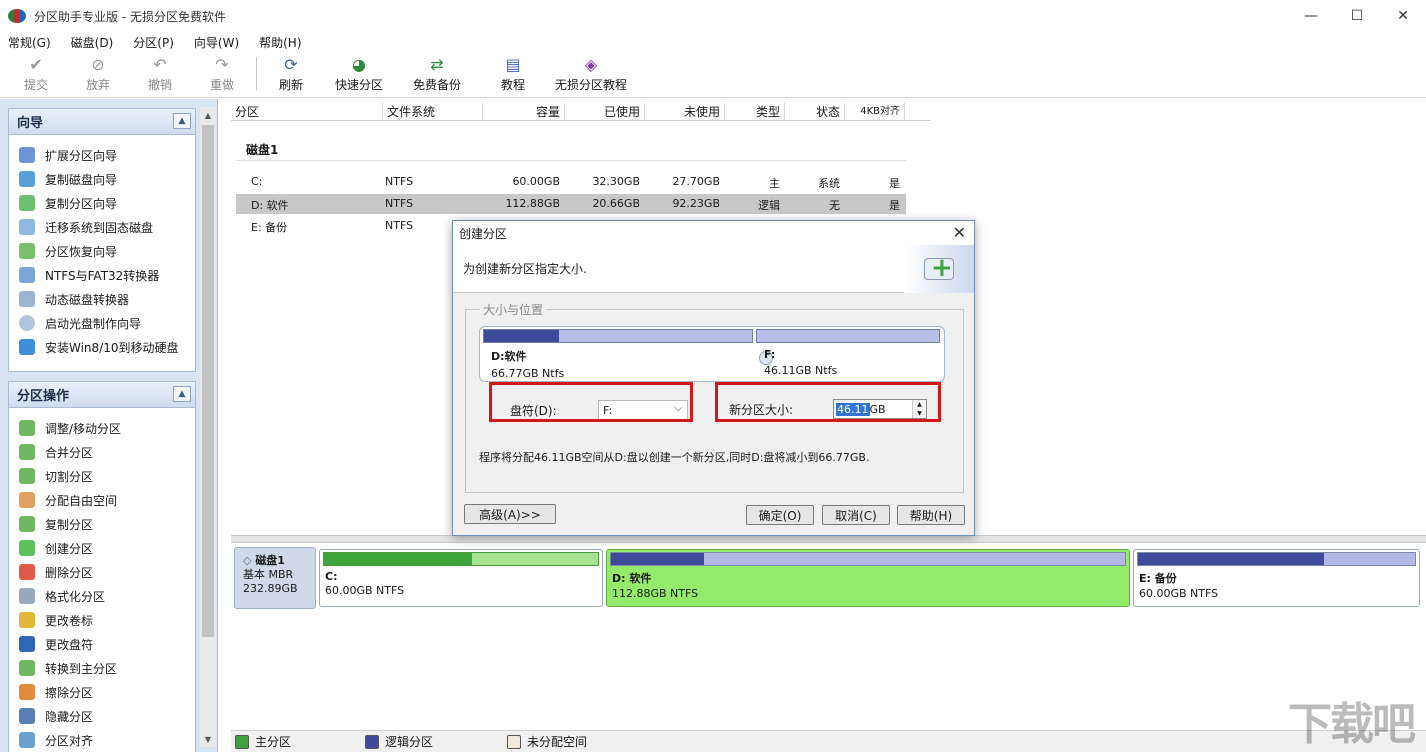 The image size is (1426, 752). What do you see at coordinates (102, 323) in the screenshot?
I see `wizard-item-boot-cd: 启动光盘制作向导` at bounding box center [102, 323].